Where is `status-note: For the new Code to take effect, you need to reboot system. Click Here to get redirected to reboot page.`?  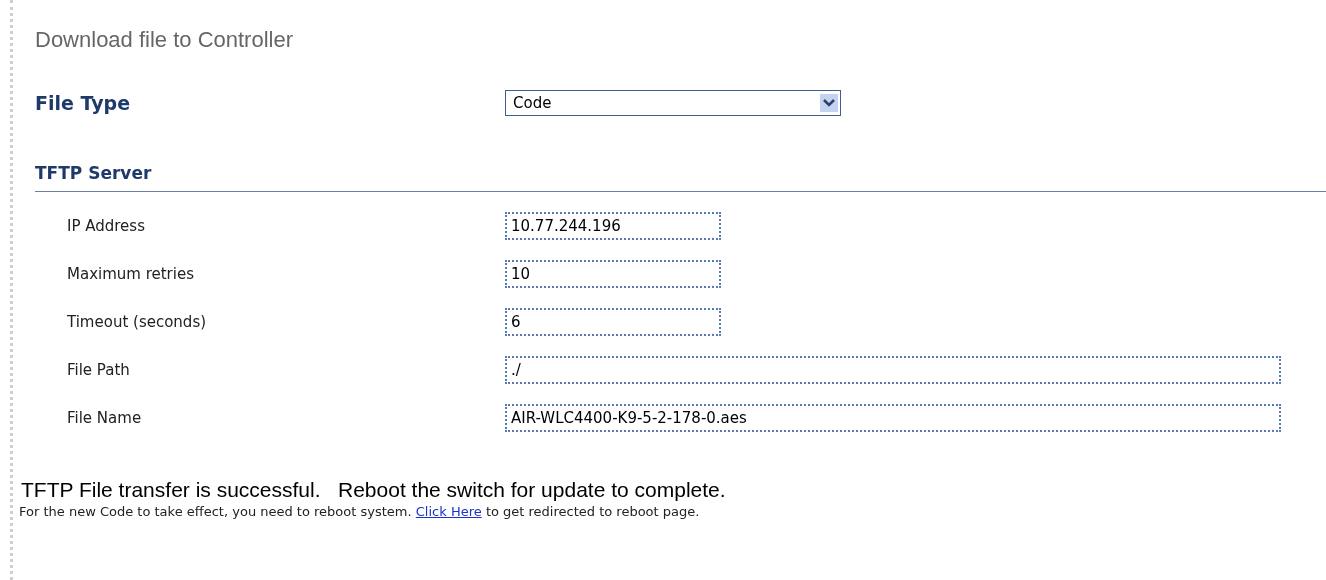 status-note: For the new Code to take effect, you need to reboot system. Click Here to get redirected to reboot page. is located at coordinates (360, 512).